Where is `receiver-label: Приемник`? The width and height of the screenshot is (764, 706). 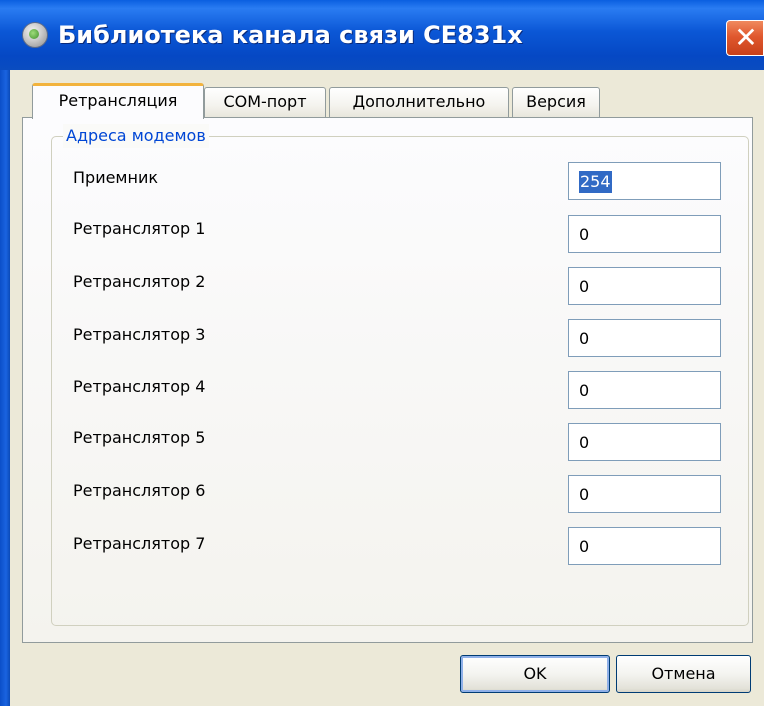
receiver-label: Приемник is located at coordinates (116, 177).